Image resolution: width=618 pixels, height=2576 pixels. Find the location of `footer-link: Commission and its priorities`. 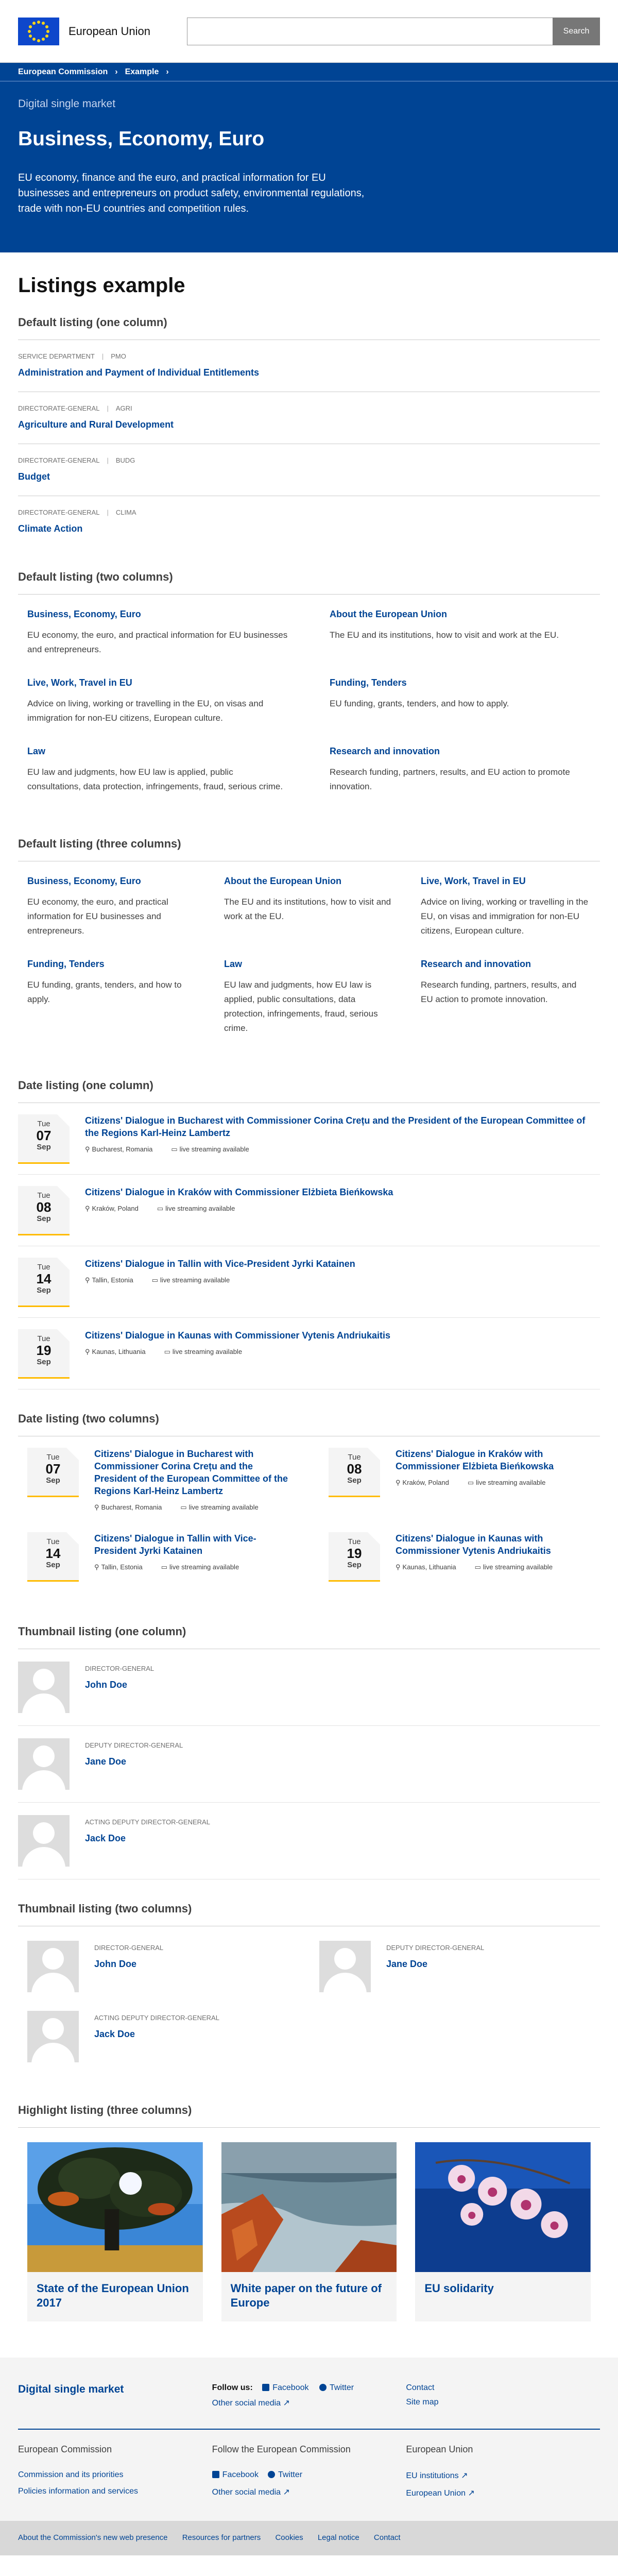

footer-link: Commission and its priorities is located at coordinates (115, 2475).